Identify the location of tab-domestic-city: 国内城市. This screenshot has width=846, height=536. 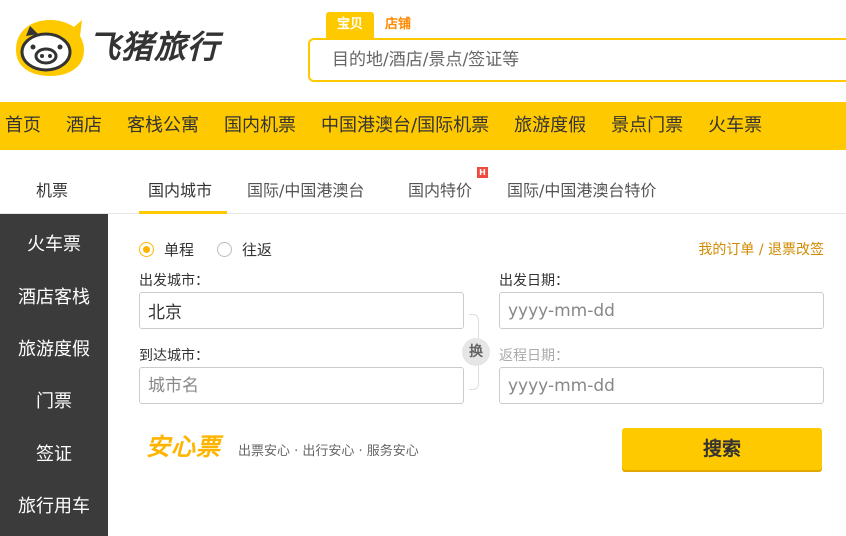
(180, 189).